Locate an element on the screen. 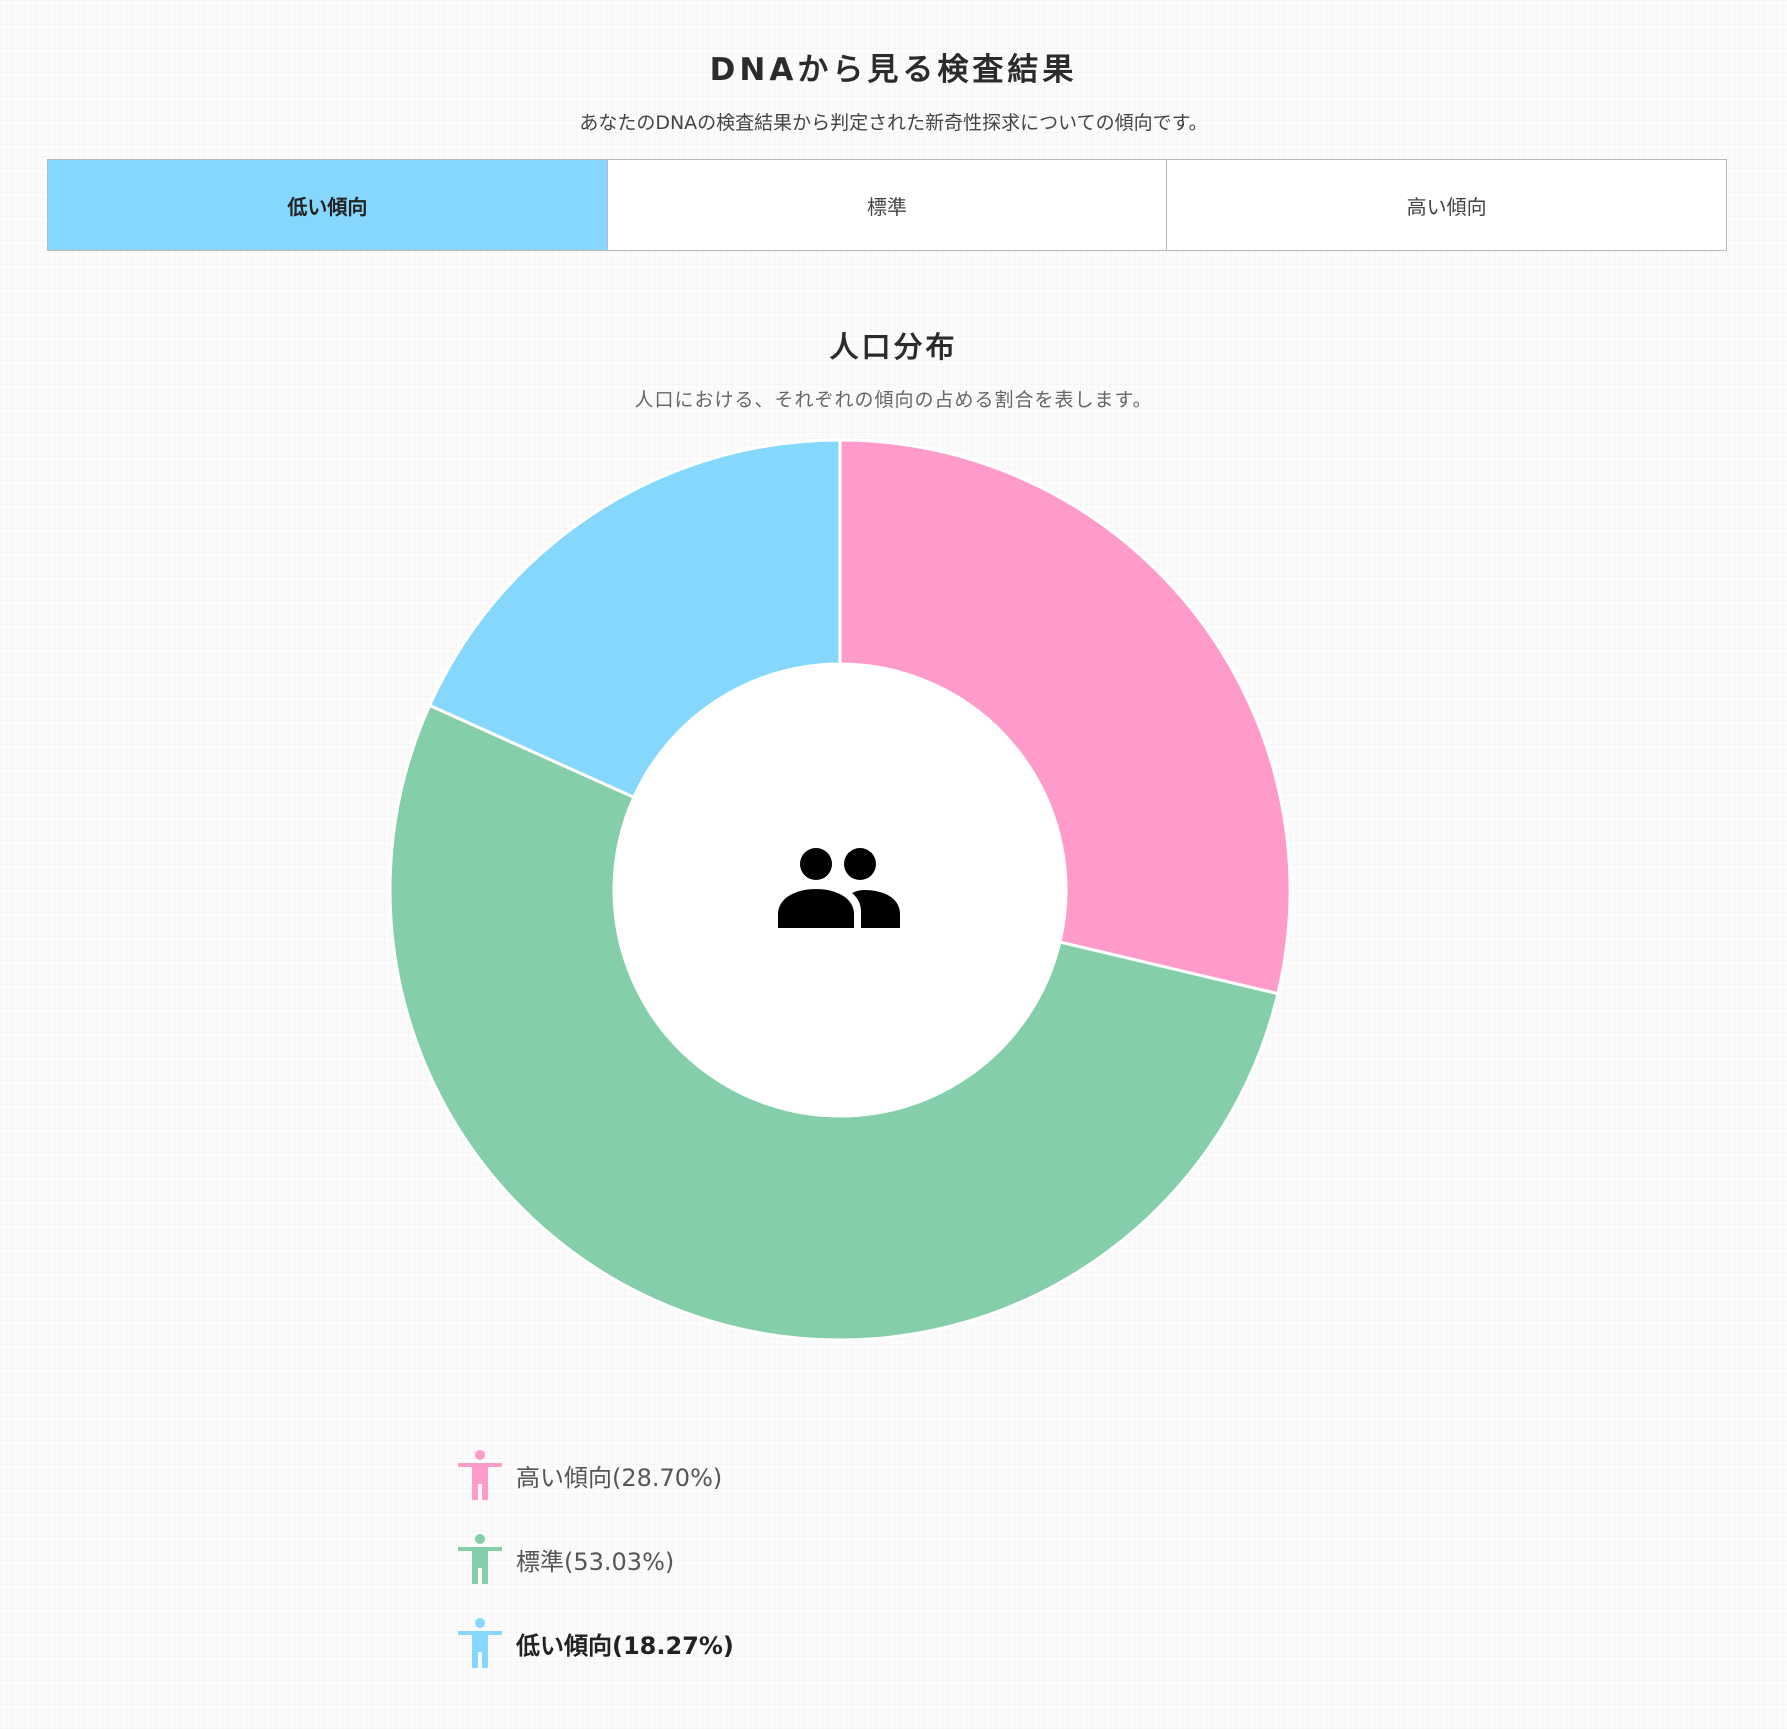  chart-title: 人口分布 is located at coordinates (893, 347).